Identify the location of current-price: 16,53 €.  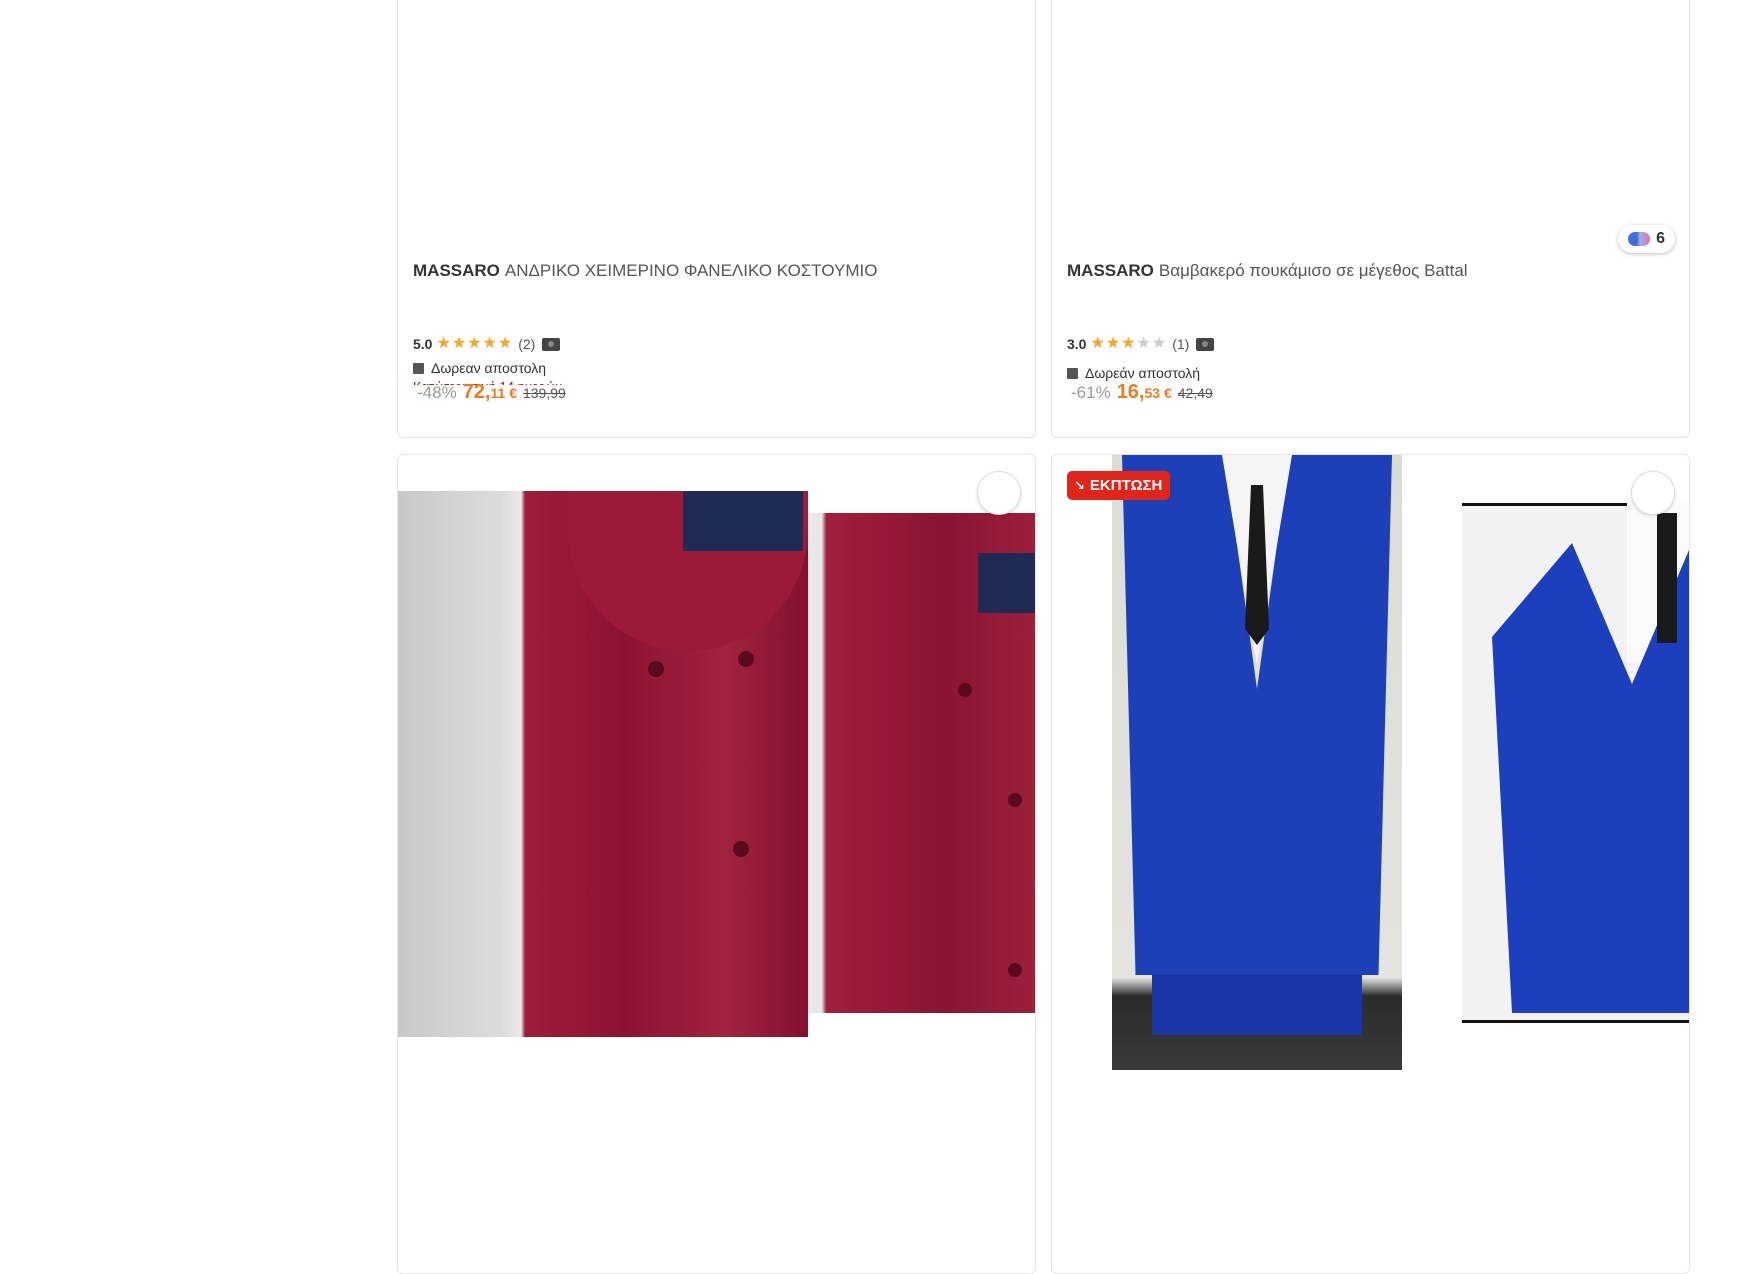
(1144, 392).